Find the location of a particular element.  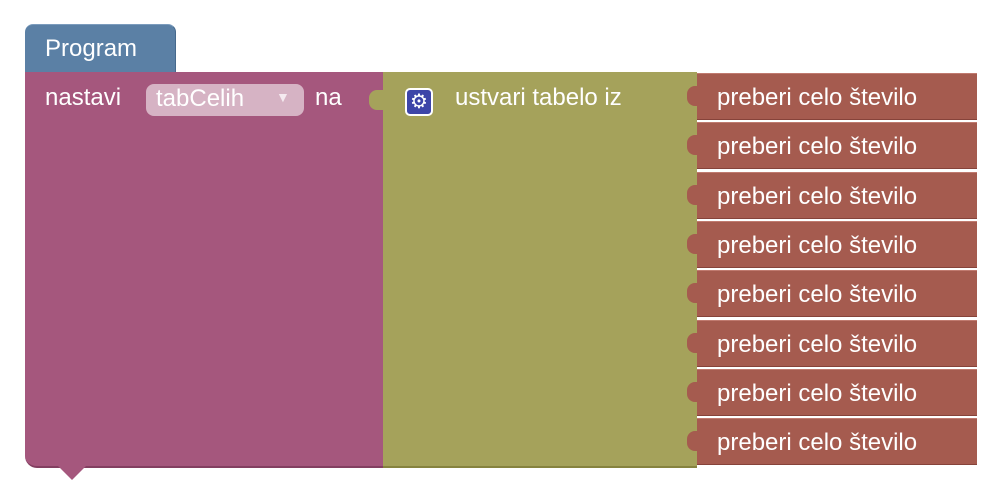

dropdown-arrow-icon: ▼ is located at coordinates (283, 97).